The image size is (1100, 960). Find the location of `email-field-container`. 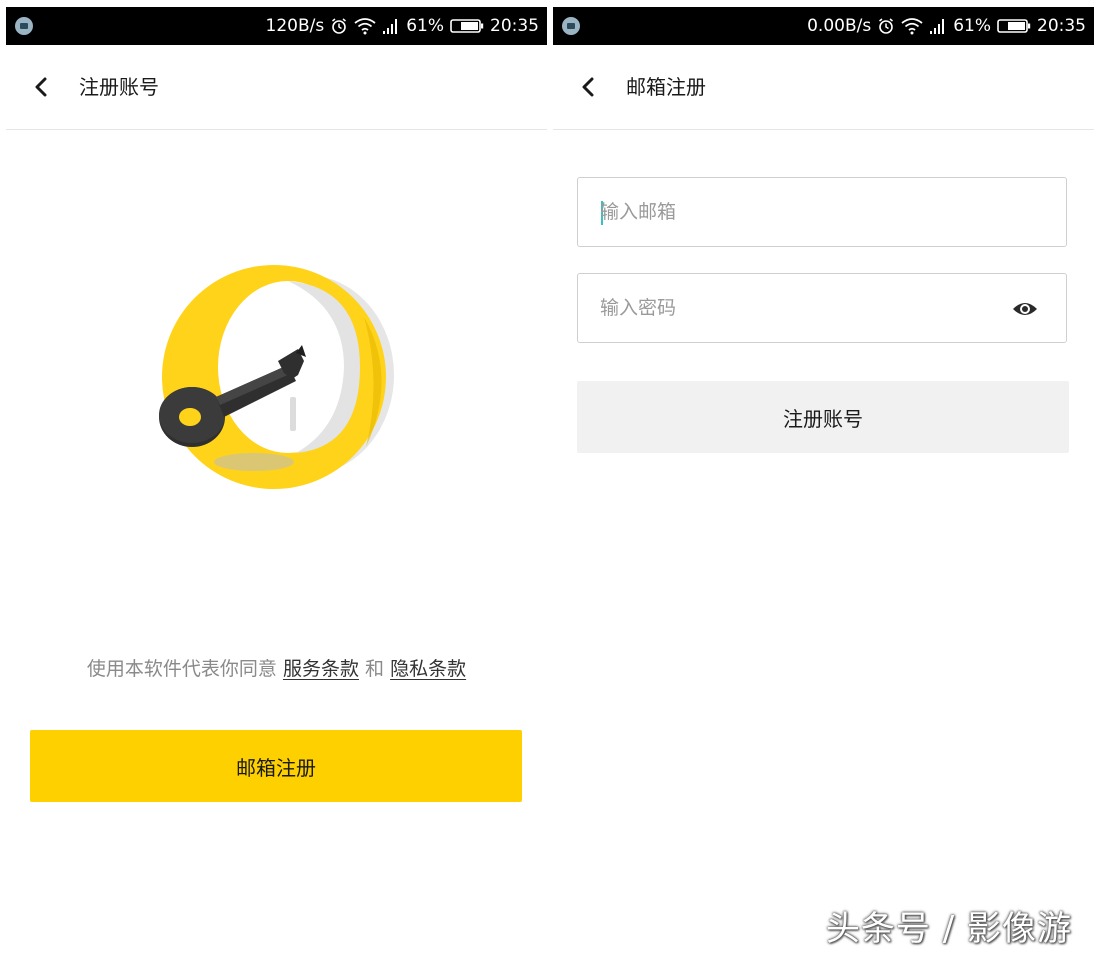

email-field-container is located at coordinates (822, 212).